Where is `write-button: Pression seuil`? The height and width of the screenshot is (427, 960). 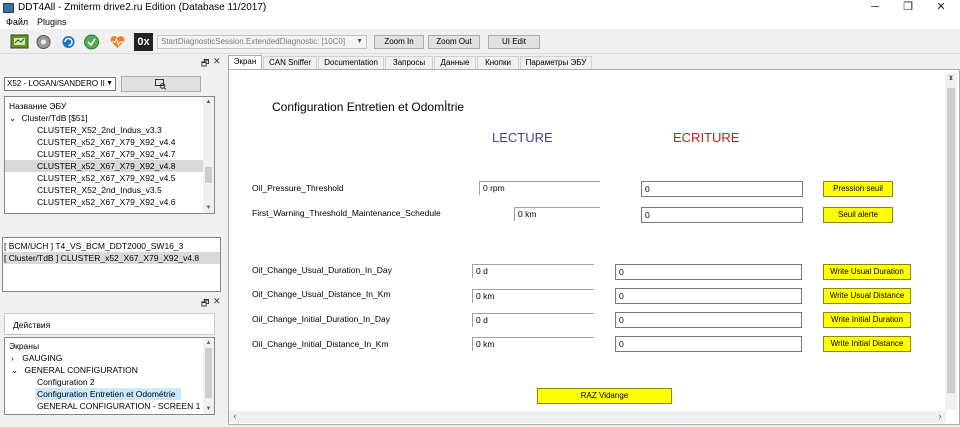 write-button: Pression seuil is located at coordinates (858, 189).